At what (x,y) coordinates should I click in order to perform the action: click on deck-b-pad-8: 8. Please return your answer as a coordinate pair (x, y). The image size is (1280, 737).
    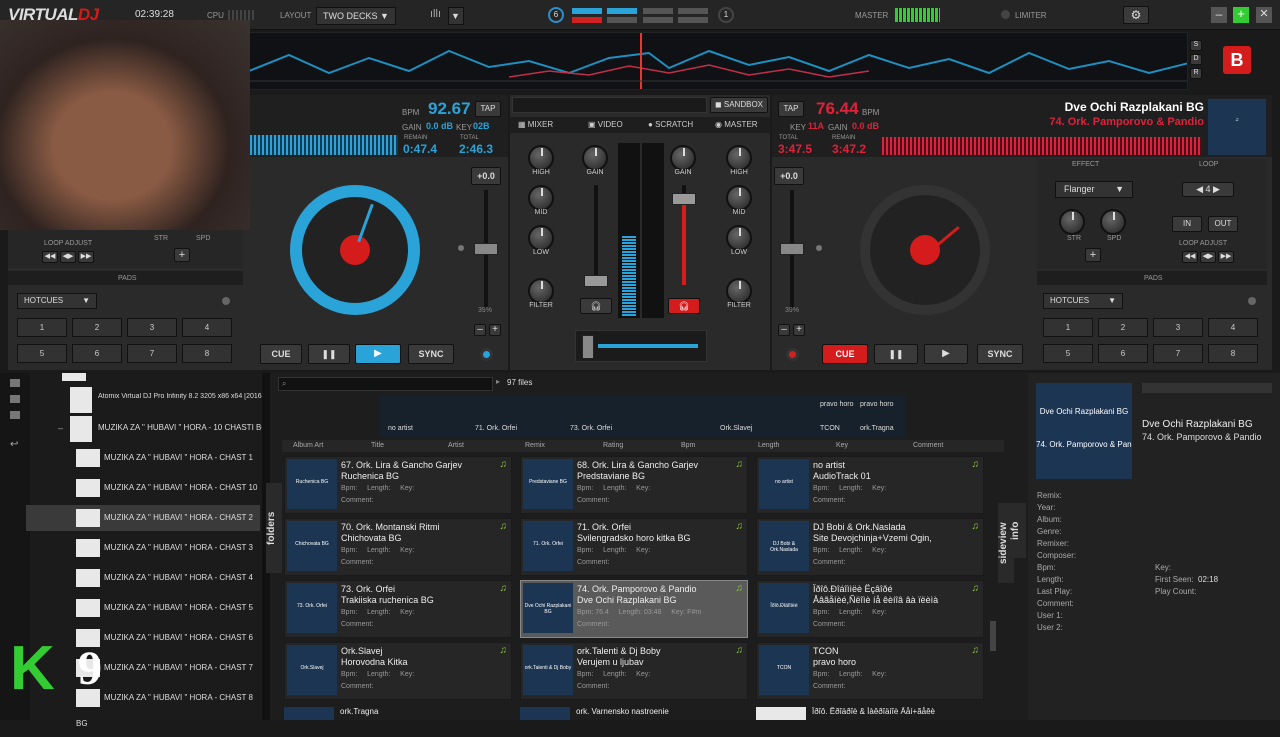
    Looking at the image, I should click on (1233, 353).